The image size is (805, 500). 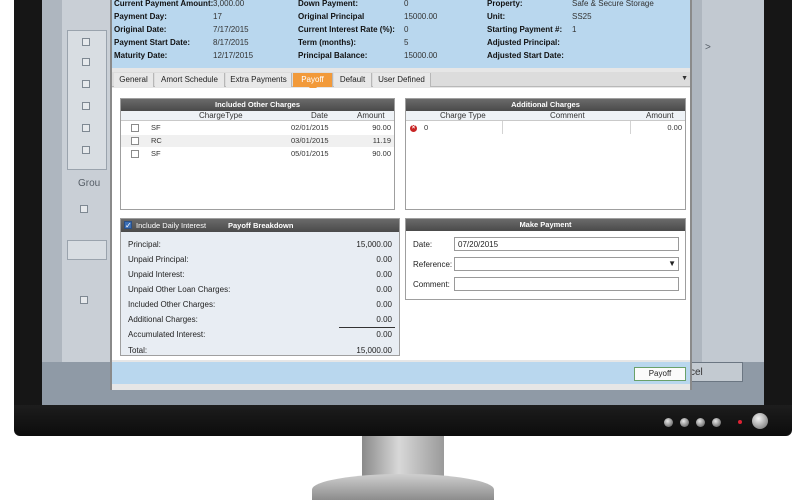 I want to click on payoff-button: Payoff, so click(x=660, y=374).